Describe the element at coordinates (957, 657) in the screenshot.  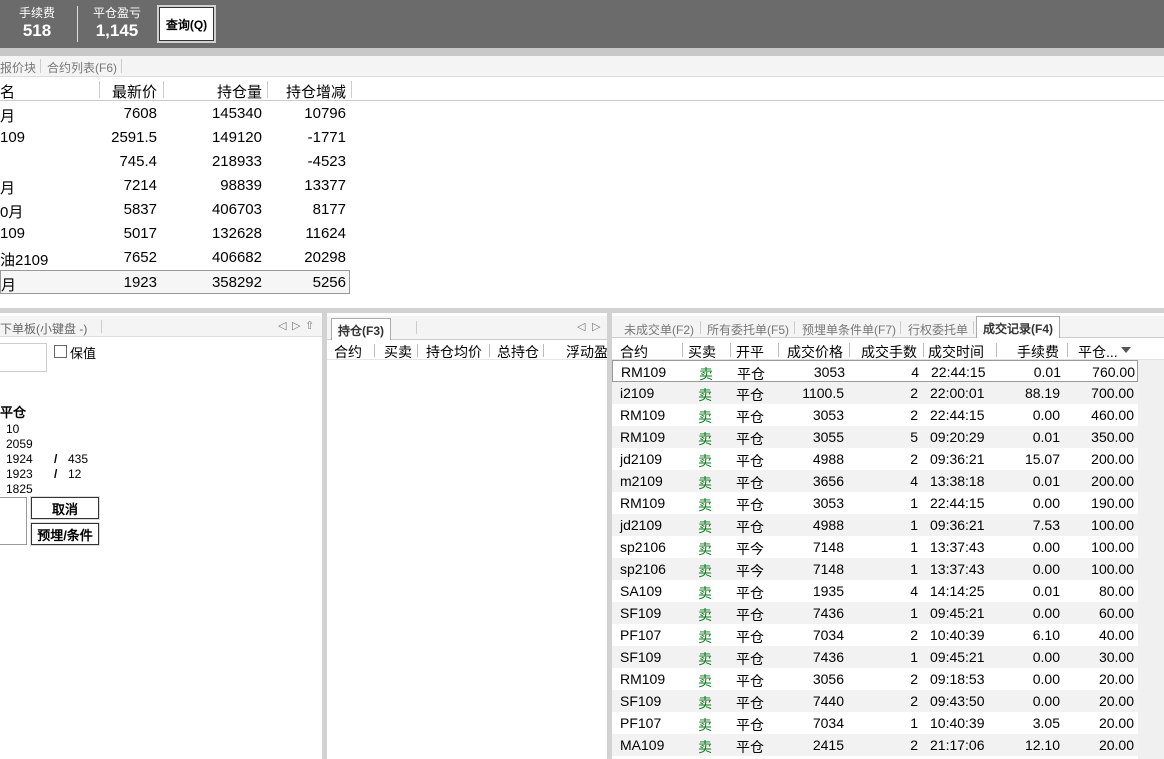
I see `cell-time: 09:45:21` at that location.